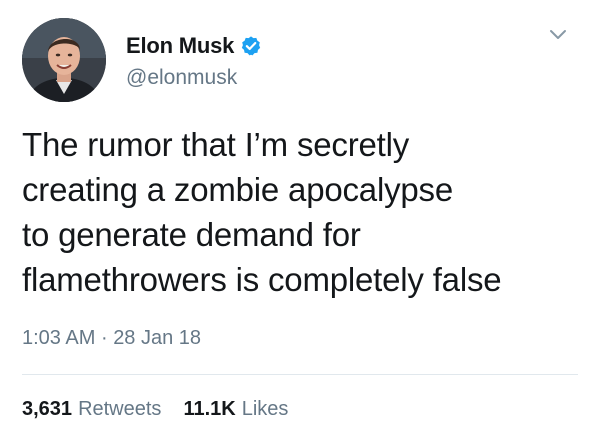 This screenshot has width=600, height=445. I want to click on user-info: Elon Musk @elonmusk, so click(194, 61).